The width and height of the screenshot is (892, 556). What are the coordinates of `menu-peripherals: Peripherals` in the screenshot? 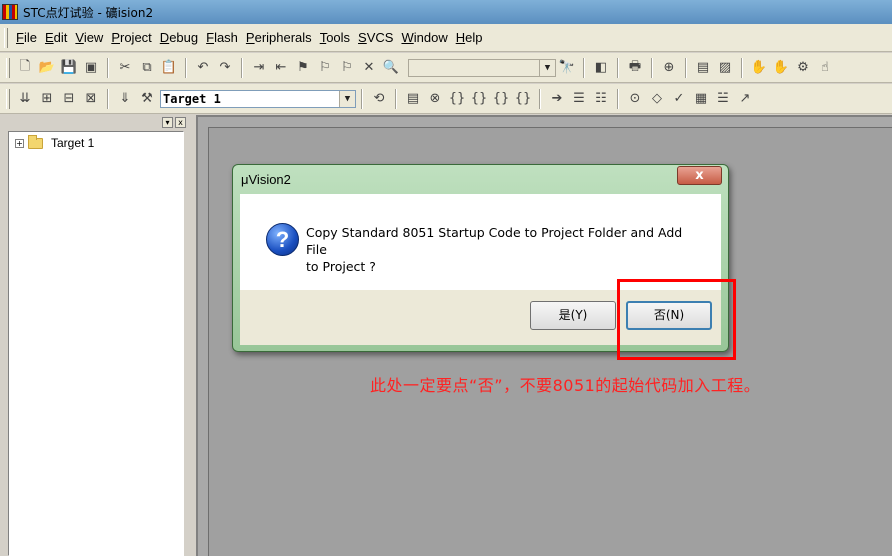 It's located at (279, 37).